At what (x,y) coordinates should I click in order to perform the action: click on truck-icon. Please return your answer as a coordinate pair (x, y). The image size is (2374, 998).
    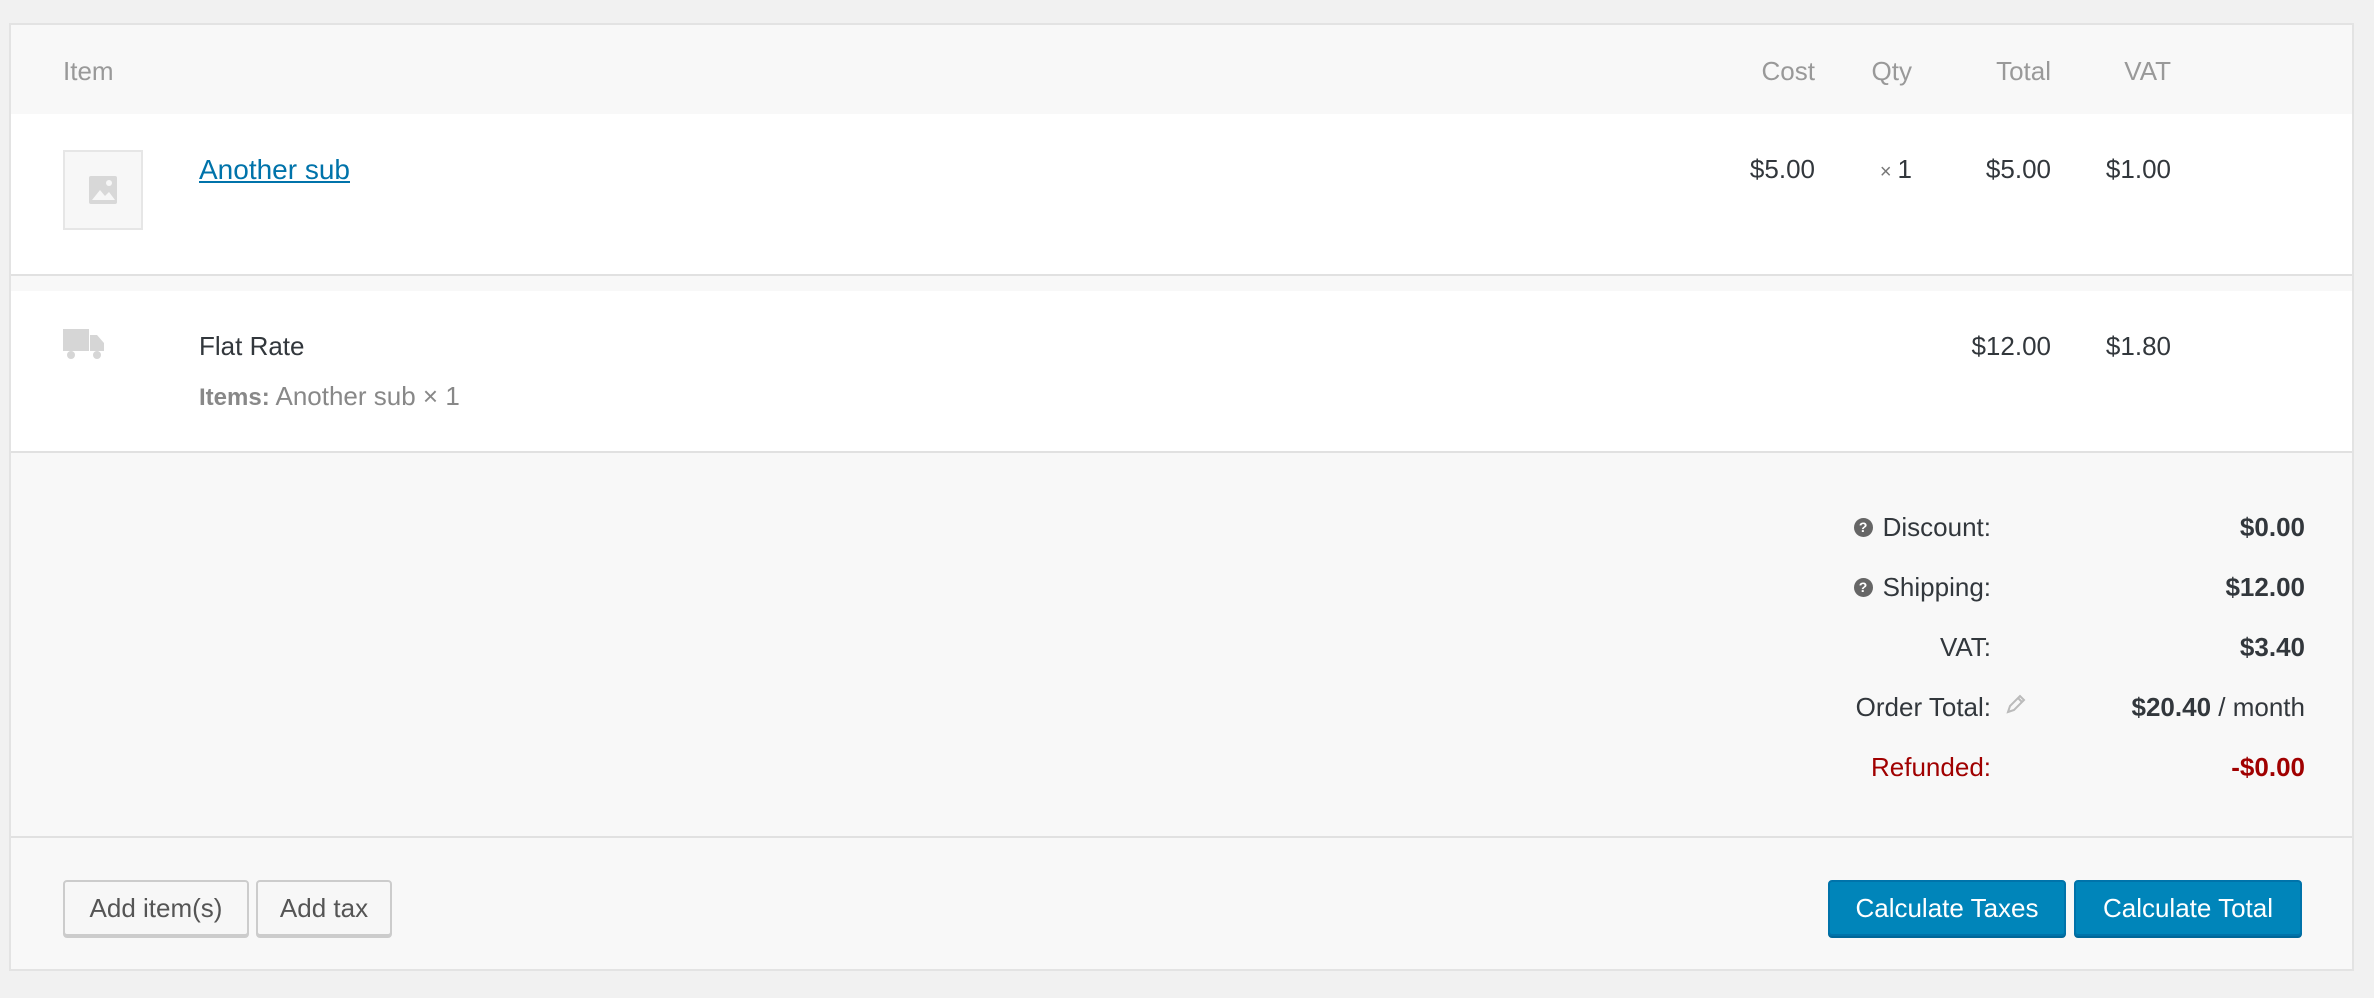
    Looking at the image, I should click on (84, 347).